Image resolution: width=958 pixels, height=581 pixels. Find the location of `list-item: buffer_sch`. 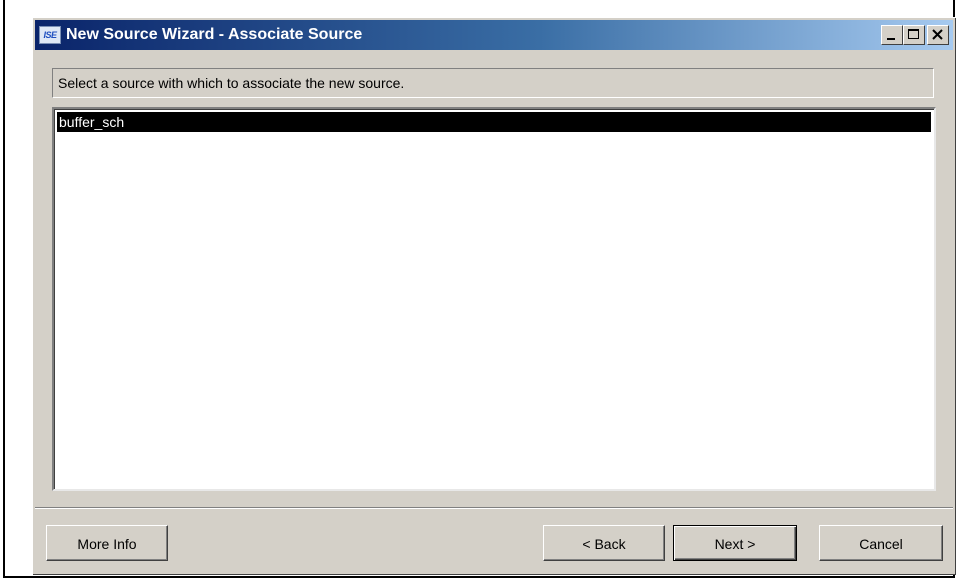

list-item: buffer_sch is located at coordinates (494, 122).